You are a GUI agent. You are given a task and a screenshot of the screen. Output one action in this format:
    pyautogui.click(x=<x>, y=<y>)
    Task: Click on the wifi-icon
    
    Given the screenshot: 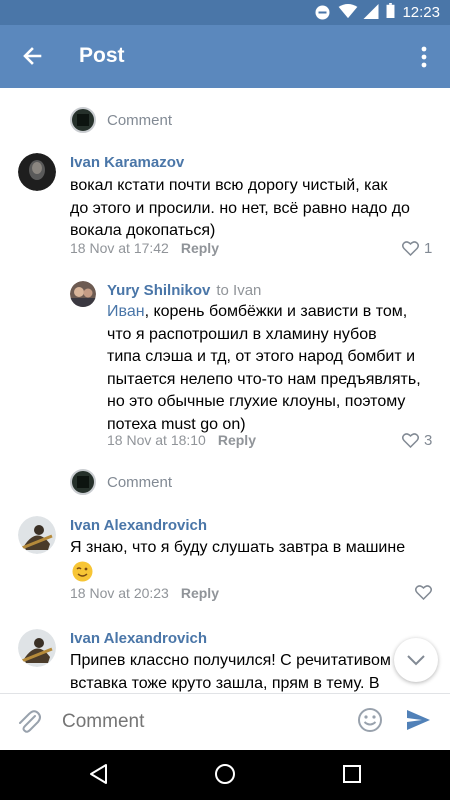 What is the action you would take?
    pyautogui.click(x=348, y=11)
    